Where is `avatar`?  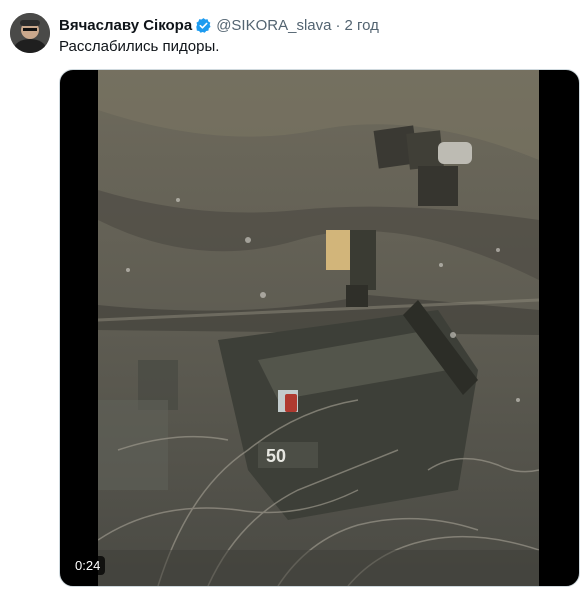
avatar is located at coordinates (30, 33).